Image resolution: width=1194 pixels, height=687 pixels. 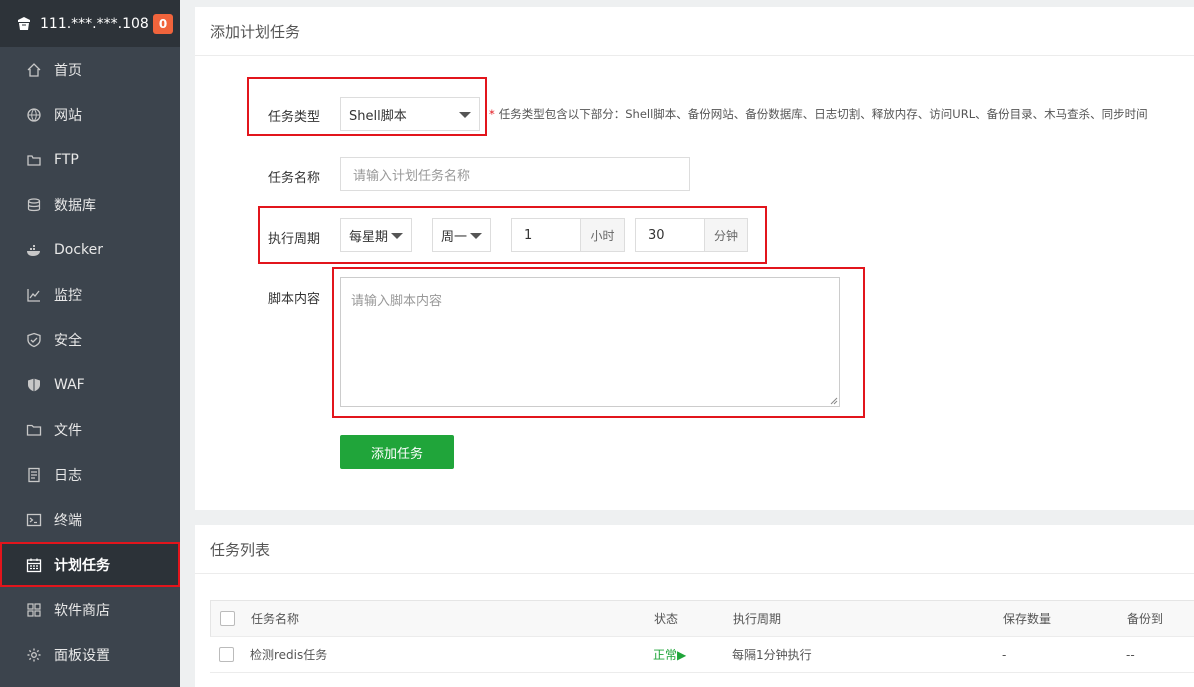 I want to click on task-type-select: Shell脚本, so click(x=410, y=114).